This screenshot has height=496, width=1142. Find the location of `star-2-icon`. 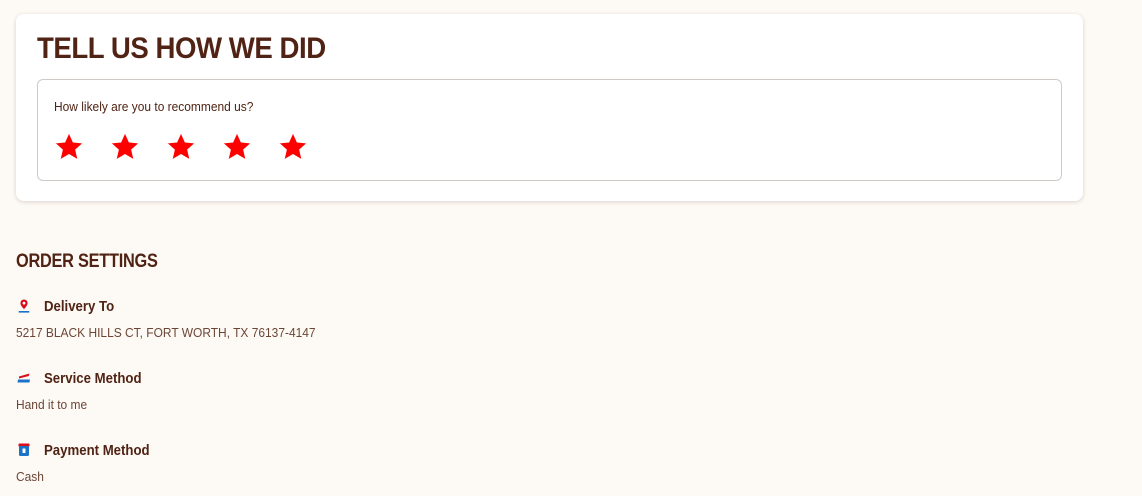

star-2-icon is located at coordinates (125, 147).